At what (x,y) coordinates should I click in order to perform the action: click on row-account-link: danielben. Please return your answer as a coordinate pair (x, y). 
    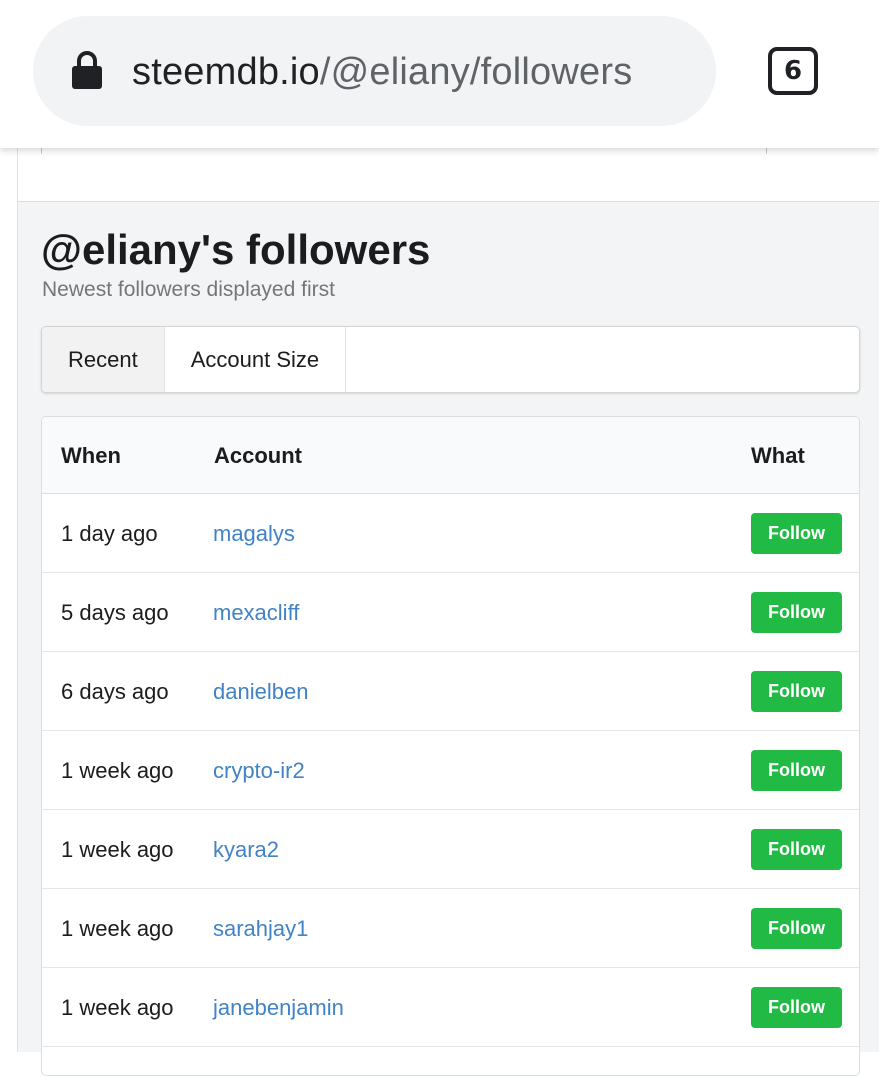
    Looking at the image, I should click on (260, 691).